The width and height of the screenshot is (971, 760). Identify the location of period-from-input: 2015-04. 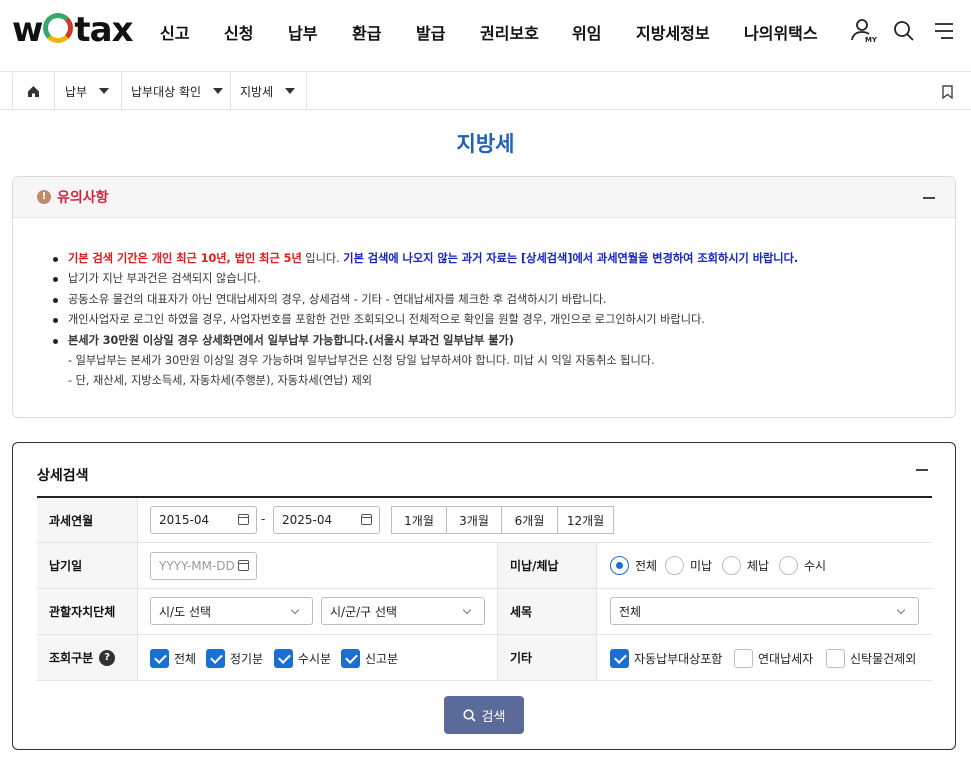
(203, 520).